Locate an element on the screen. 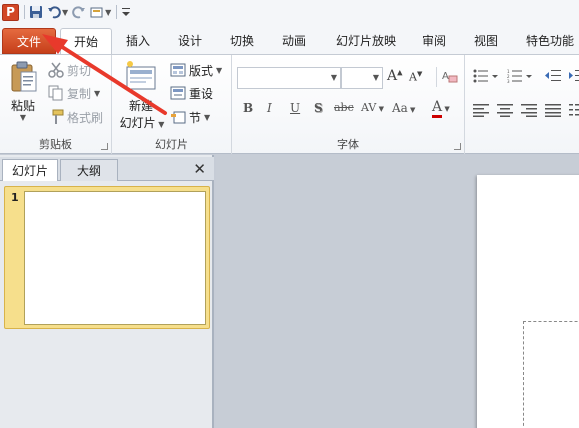 Image resolution: width=579 pixels, height=428 pixels. underline-button: U is located at coordinates (295, 108).